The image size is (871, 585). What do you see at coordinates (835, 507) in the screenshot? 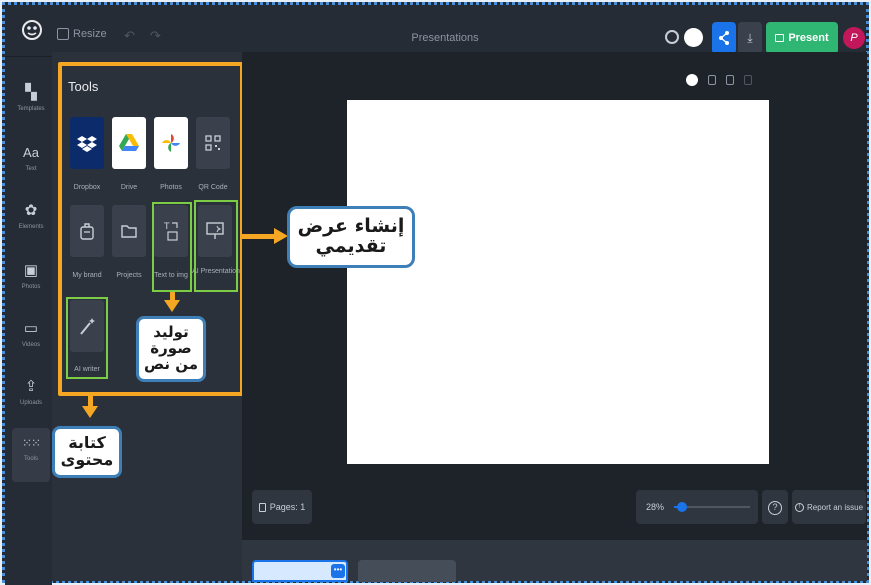
I see `report-label: Report an issue` at bounding box center [835, 507].